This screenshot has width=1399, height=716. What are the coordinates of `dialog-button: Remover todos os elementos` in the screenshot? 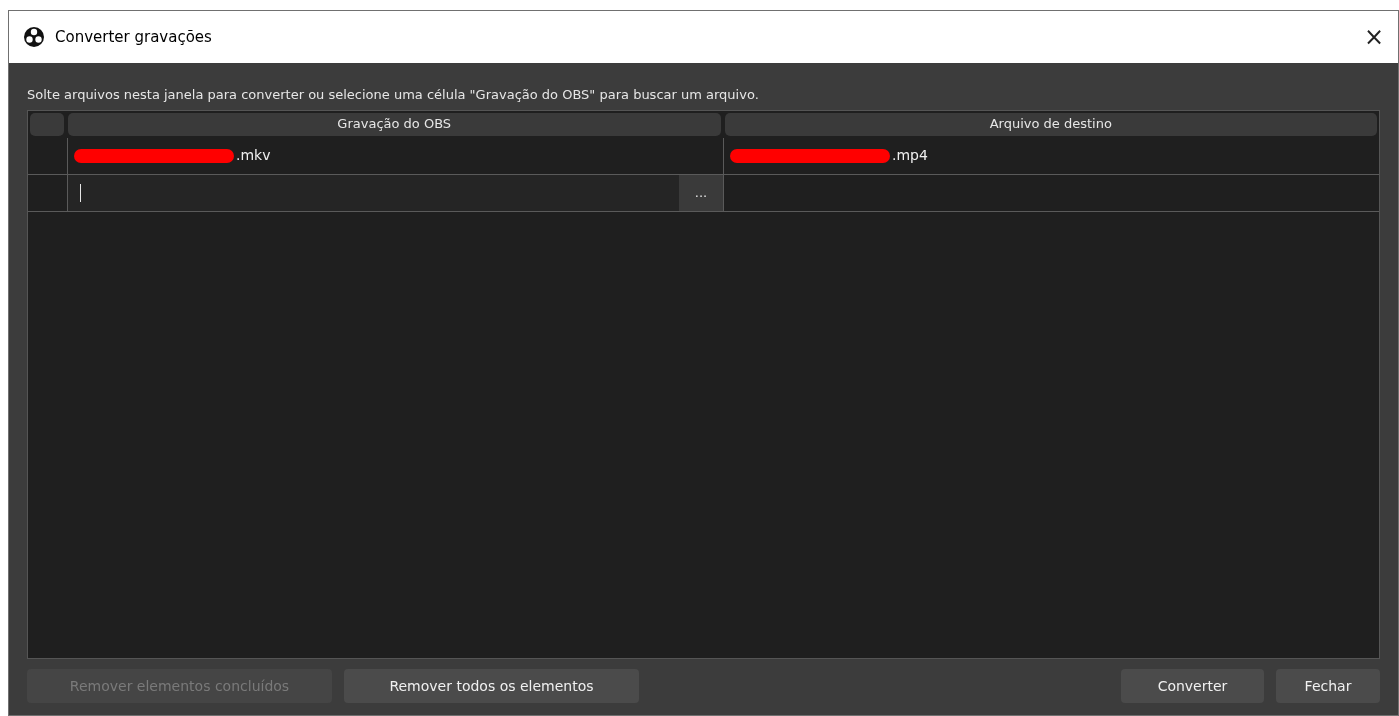 It's located at (491, 686).